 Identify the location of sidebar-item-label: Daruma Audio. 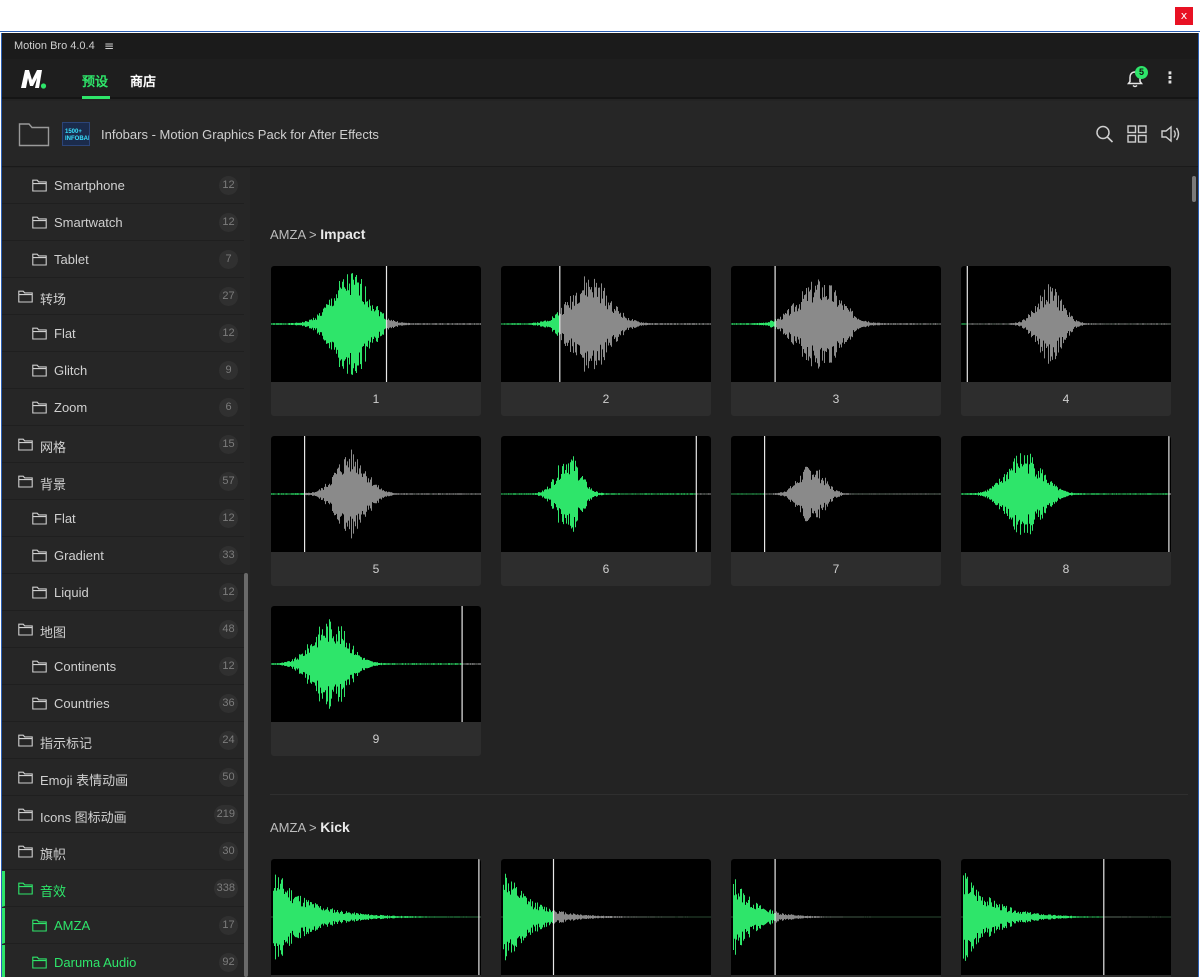
(95, 962).